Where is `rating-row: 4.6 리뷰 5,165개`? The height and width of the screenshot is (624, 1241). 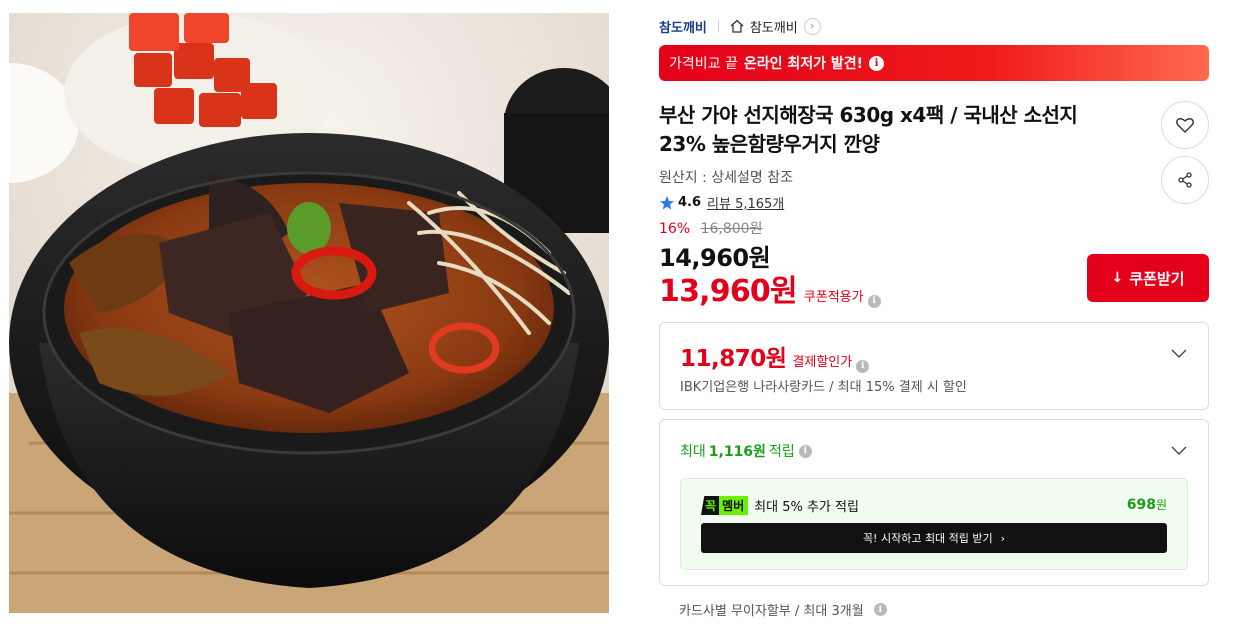
rating-row: 4.6 리뷰 5,165개 is located at coordinates (721, 202).